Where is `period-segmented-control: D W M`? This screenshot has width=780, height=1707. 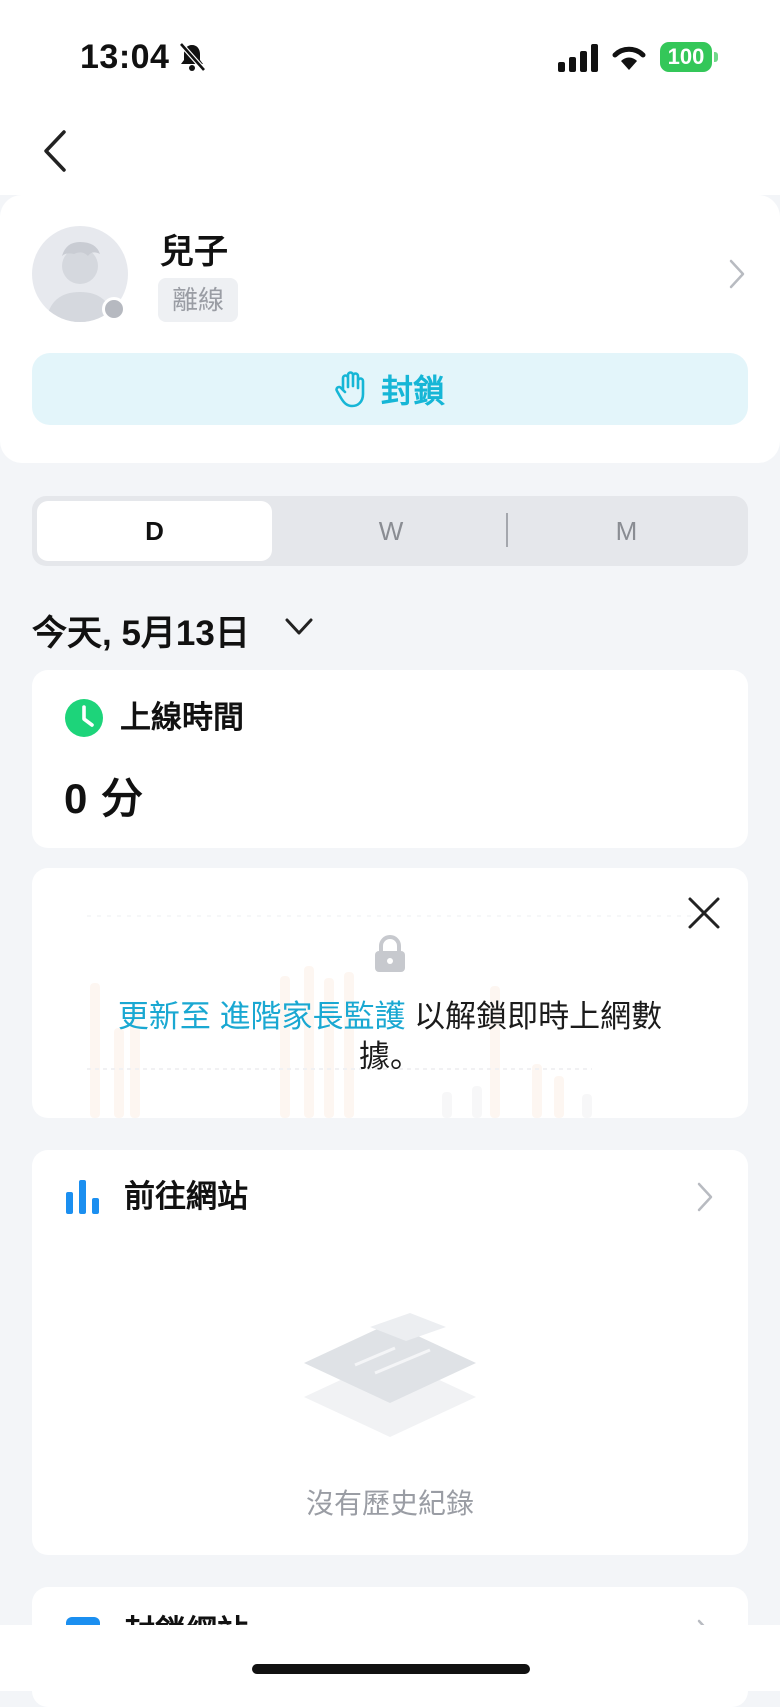 period-segmented-control: D W M is located at coordinates (390, 531).